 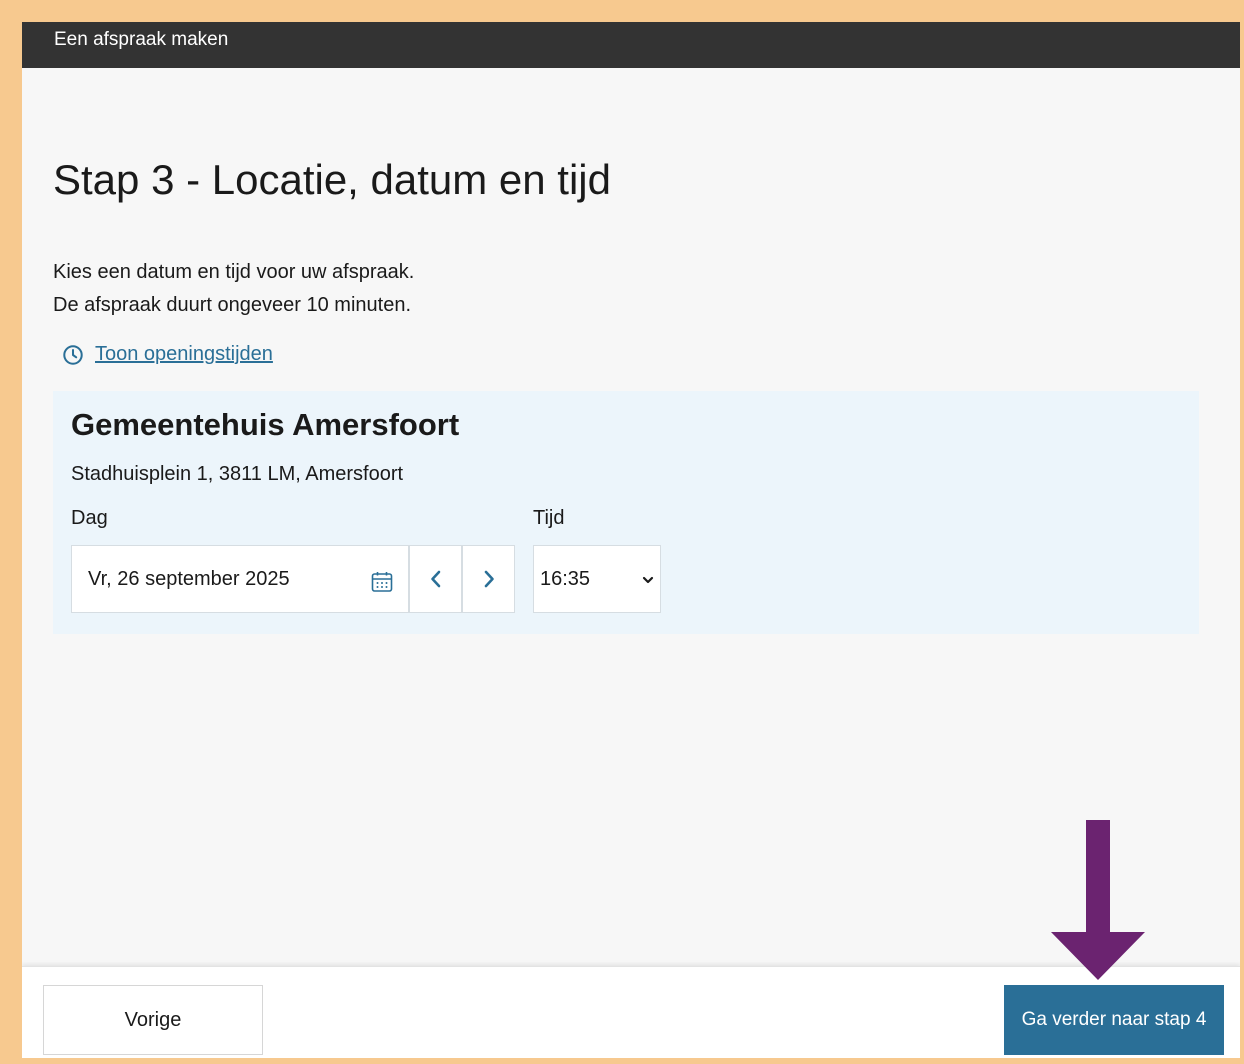 I want to click on time-select: 16:35, so click(x=597, y=579).